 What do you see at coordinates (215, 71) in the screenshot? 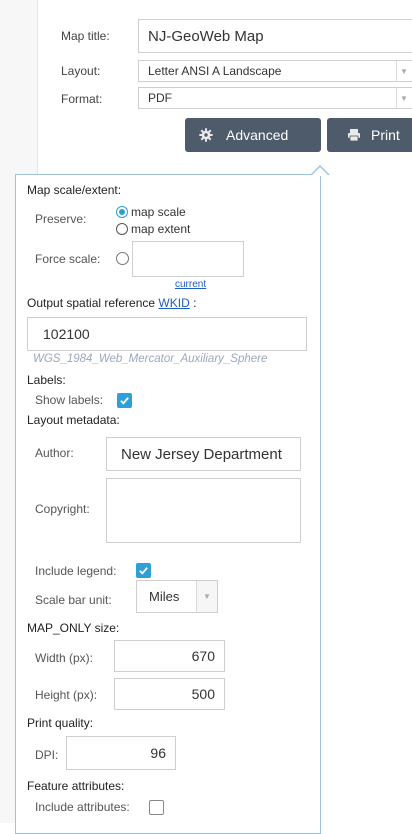
I see `layout-select-value: Letter ANSI A Landscape` at bounding box center [215, 71].